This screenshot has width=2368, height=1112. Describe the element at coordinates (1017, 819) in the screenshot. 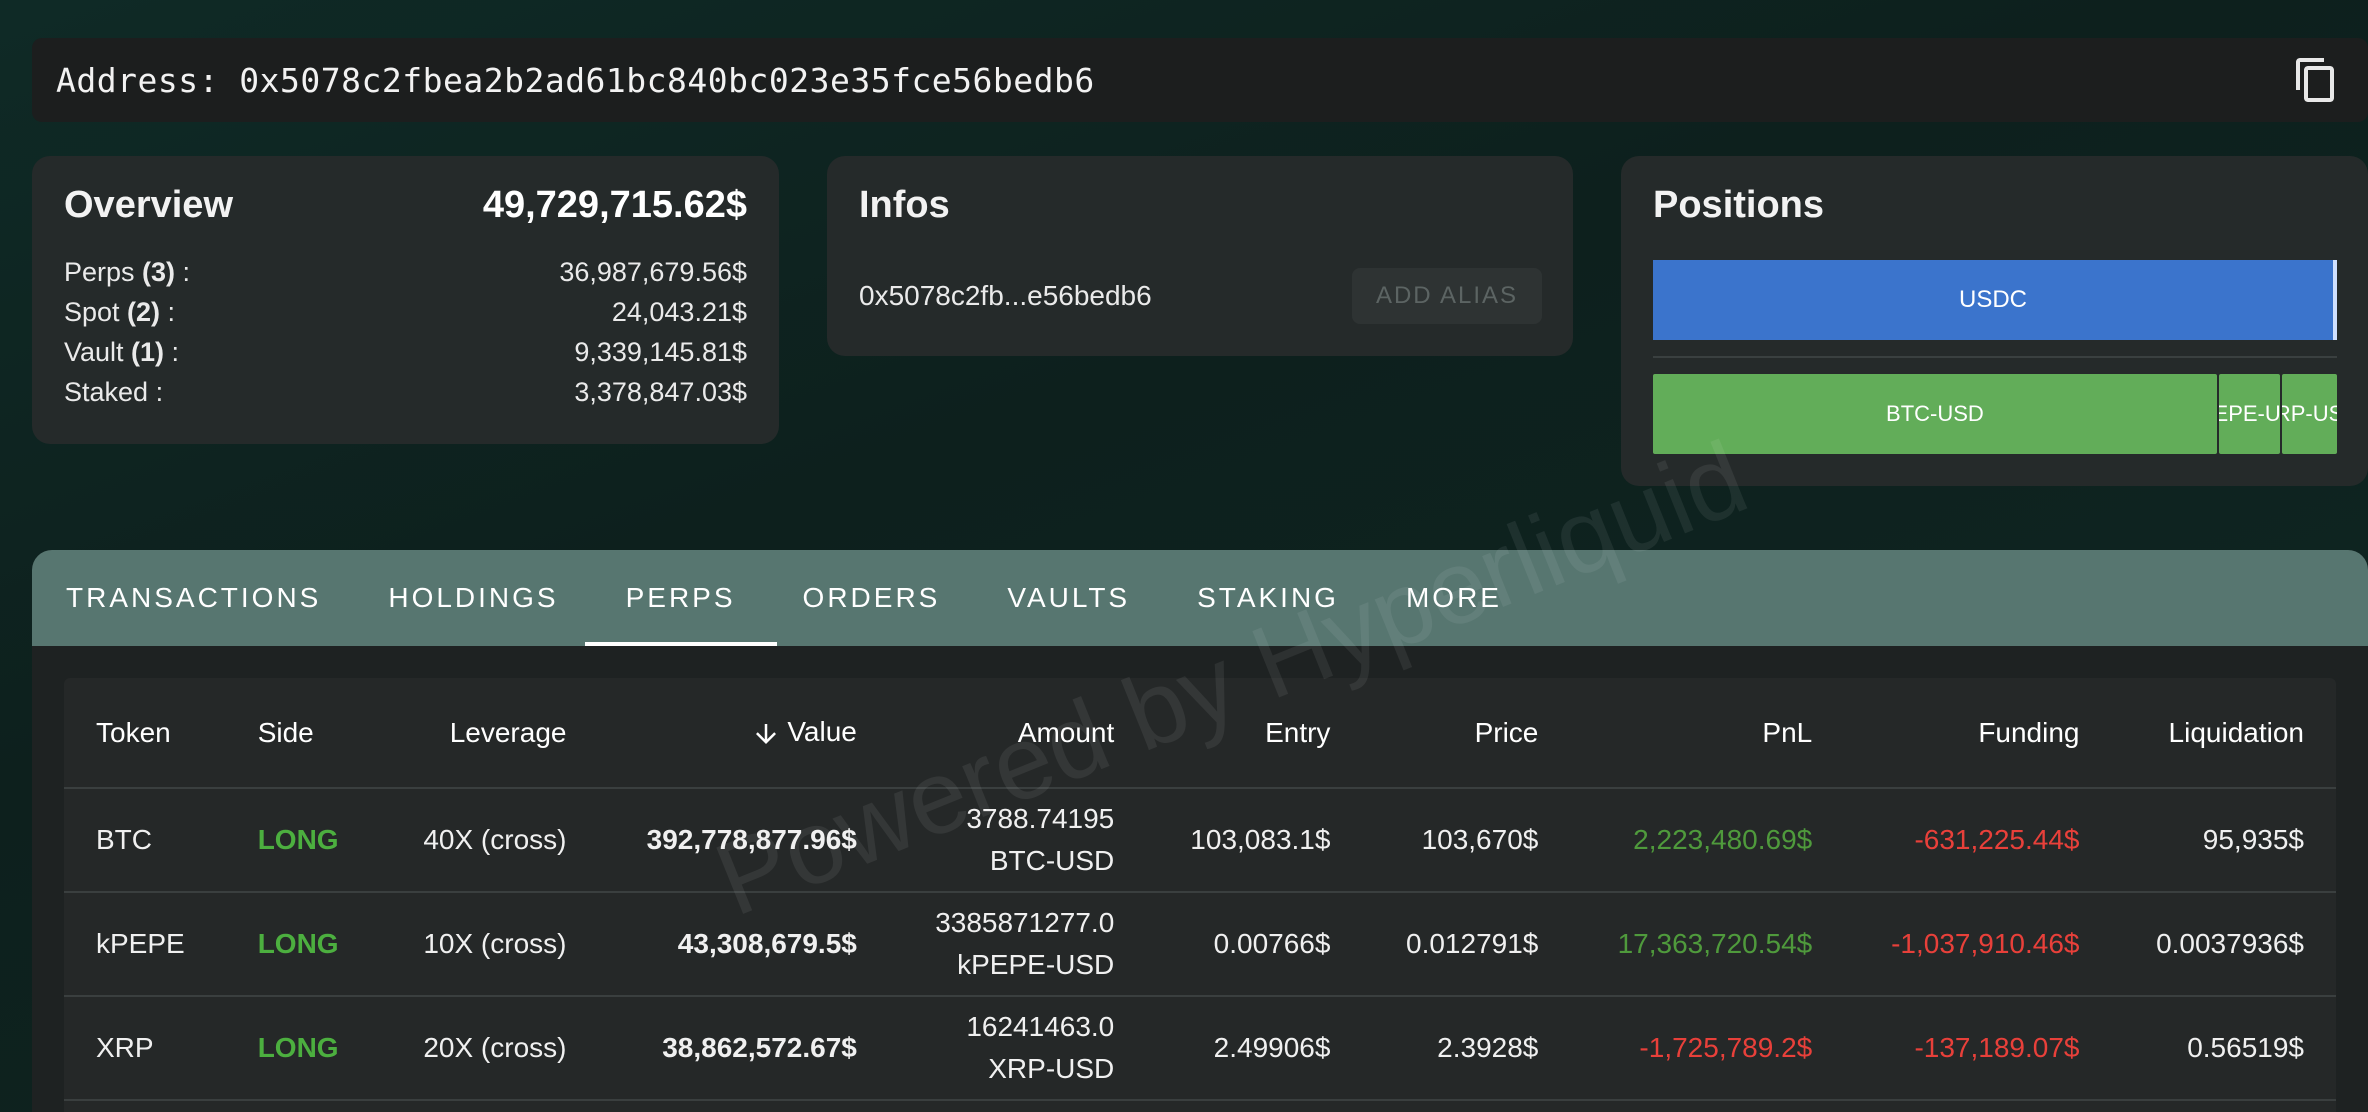

I see `amount-quantity: 3788.74195` at that location.